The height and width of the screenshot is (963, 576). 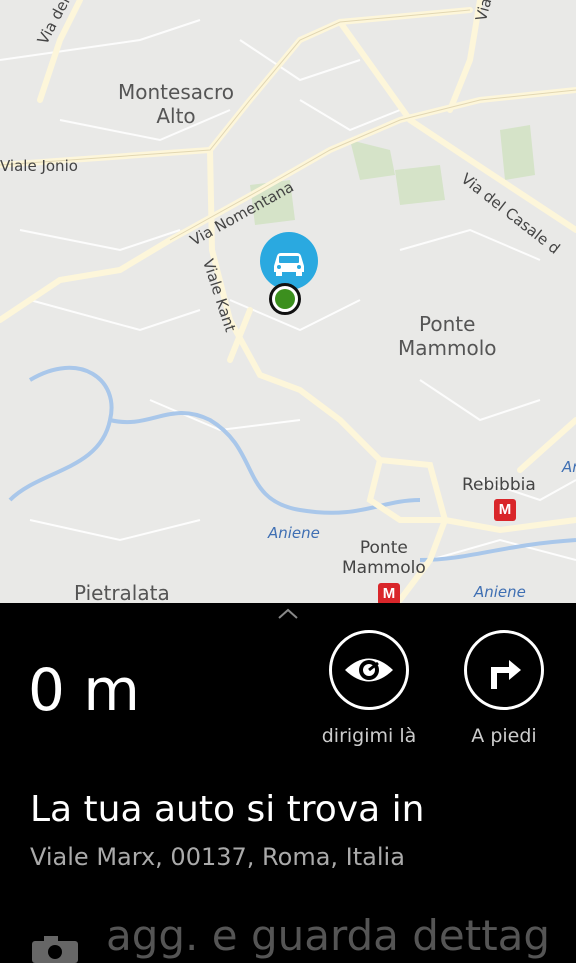 I want to click on label-viale-jonio: Viale Jonio, so click(x=39, y=166).